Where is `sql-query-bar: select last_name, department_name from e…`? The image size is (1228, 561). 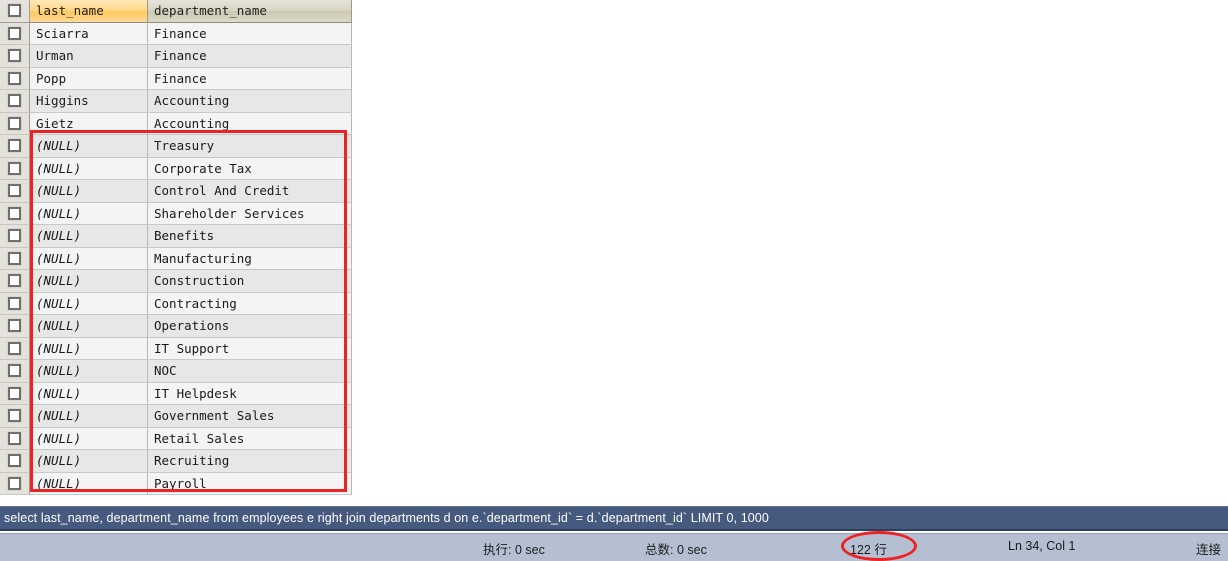
sql-query-bar: select last_name, department_name from e… is located at coordinates (614, 518).